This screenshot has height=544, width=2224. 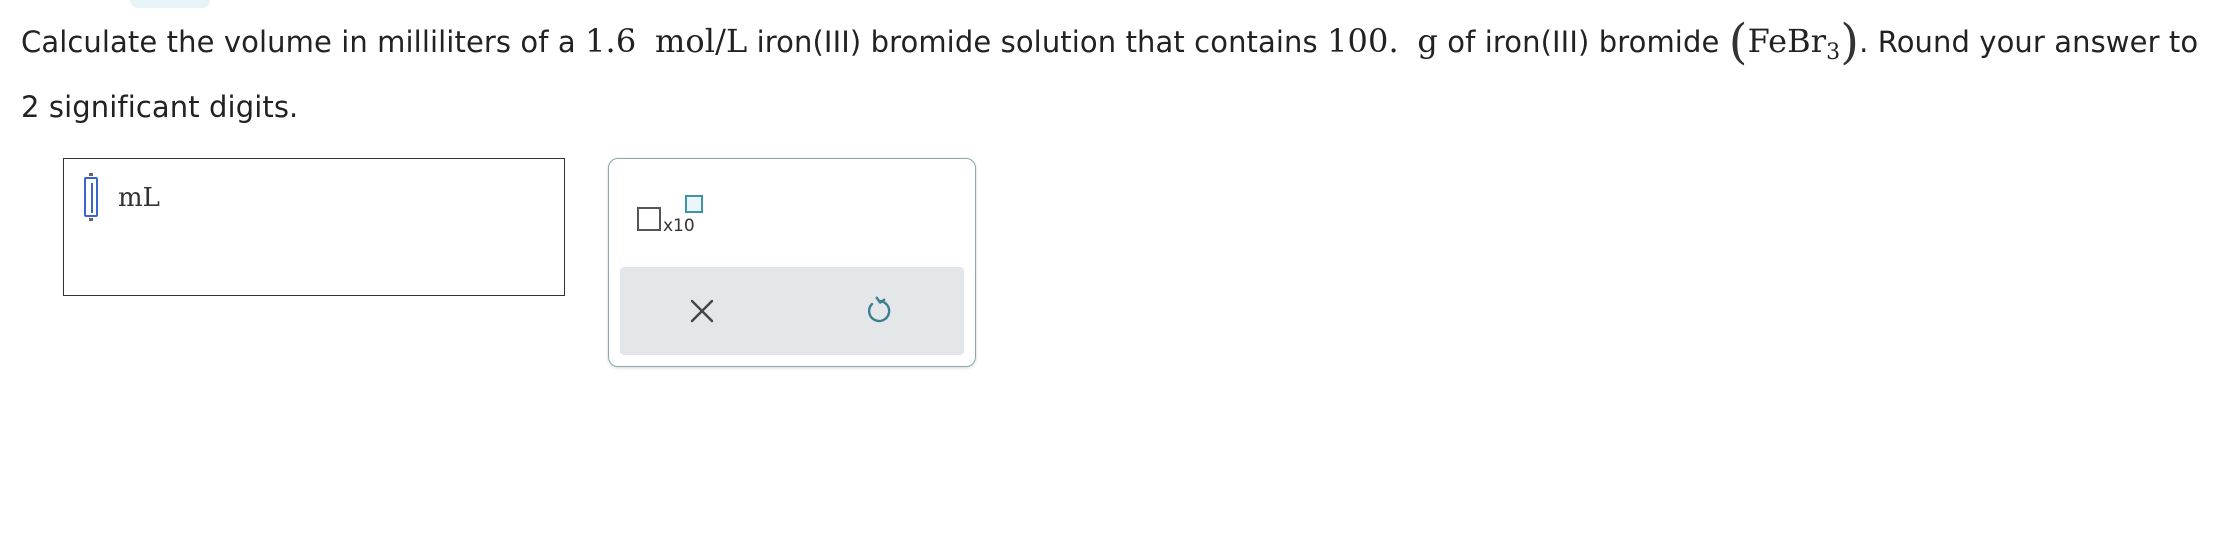 What do you see at coordinates (611, 41) in the screenshot?
I see `concentration-value: 1.6` at bounding box center [611, 41].